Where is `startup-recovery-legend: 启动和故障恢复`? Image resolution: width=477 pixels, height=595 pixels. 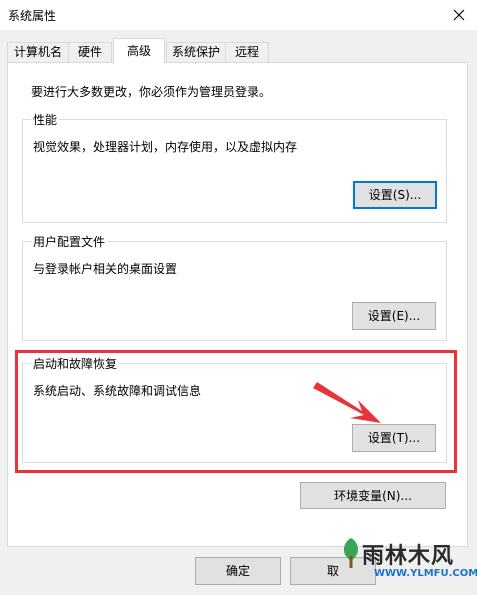
startup-recovery-legend: 启动和故障恢复 is located at coordinates (75, 363).